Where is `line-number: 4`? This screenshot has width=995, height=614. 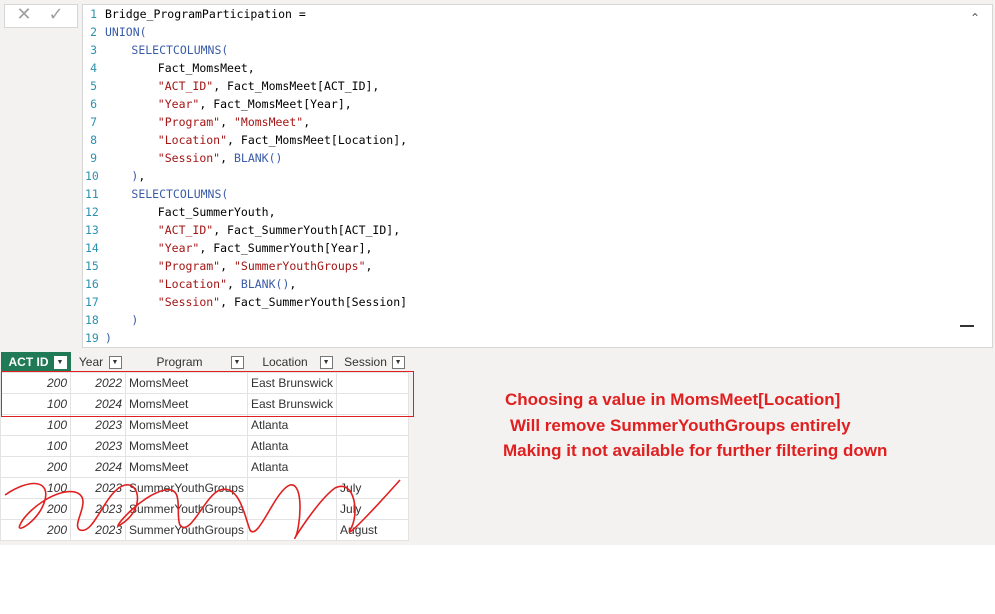 line-number: 4 is located at coordinates (93, 68).